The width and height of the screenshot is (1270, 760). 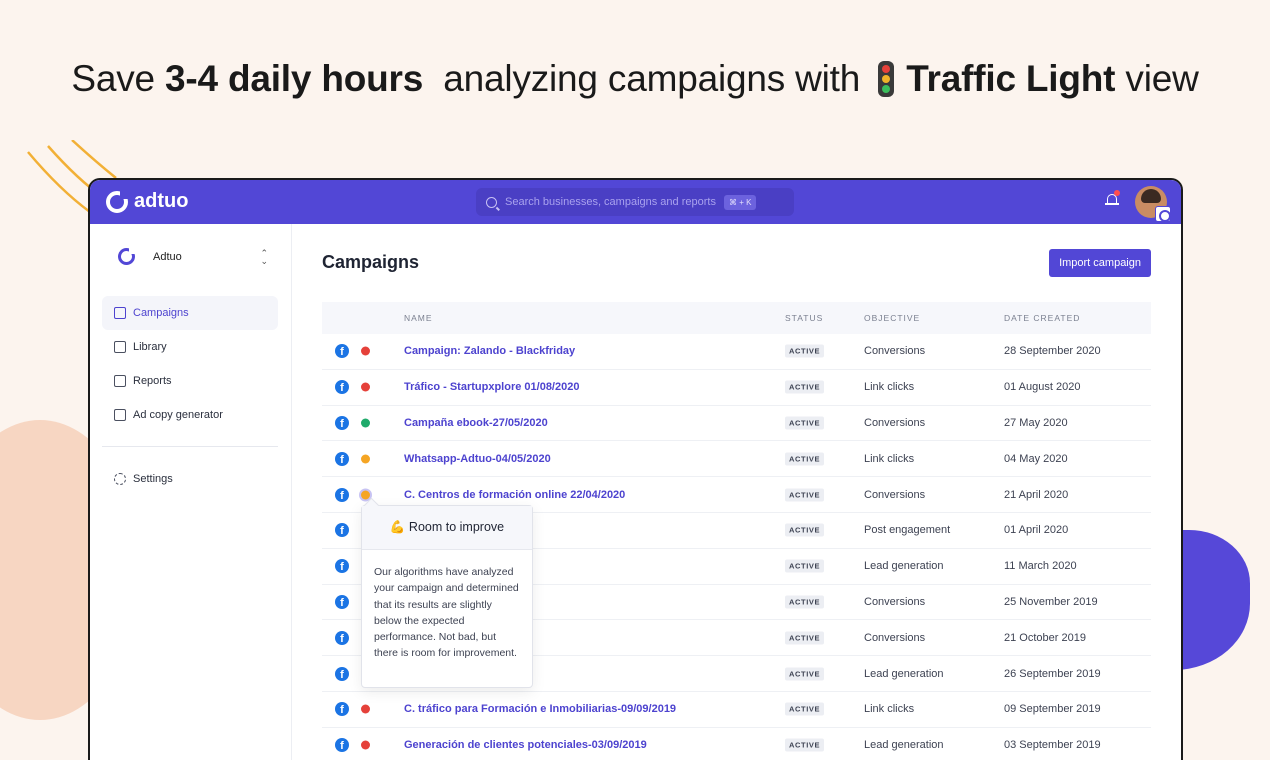 I want to click on traffic-light-green-indicator, so click(x=365, y=423).